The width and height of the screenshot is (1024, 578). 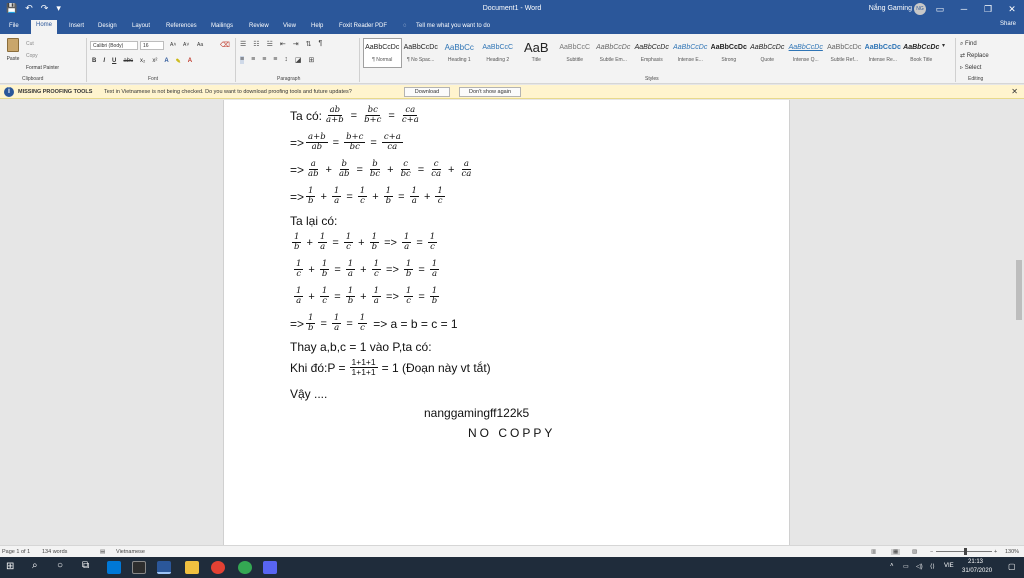 What do you see at coordinates (940, 9) in the screenshot?
I see `ribbon-display-icon: ▭` at bounding box center [940, 9].